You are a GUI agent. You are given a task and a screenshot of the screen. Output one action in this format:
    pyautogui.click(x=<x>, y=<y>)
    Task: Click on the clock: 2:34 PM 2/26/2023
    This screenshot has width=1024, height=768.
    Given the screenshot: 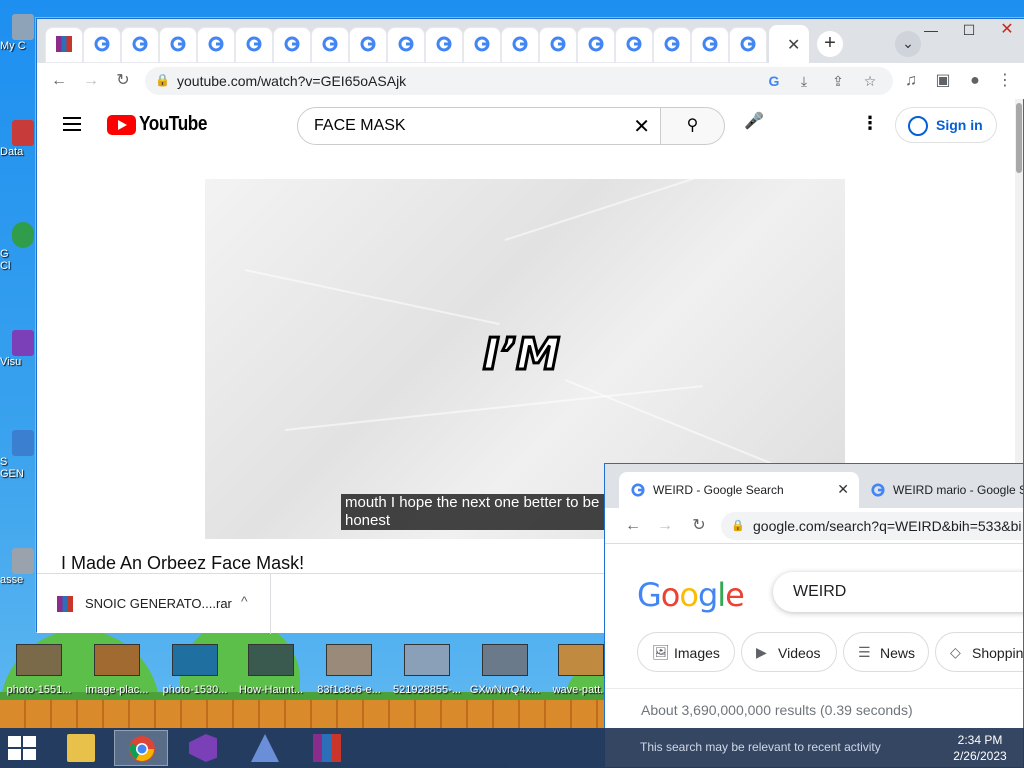 What is the action you would take?
    pyautogui.click(x=980, y=748)
    